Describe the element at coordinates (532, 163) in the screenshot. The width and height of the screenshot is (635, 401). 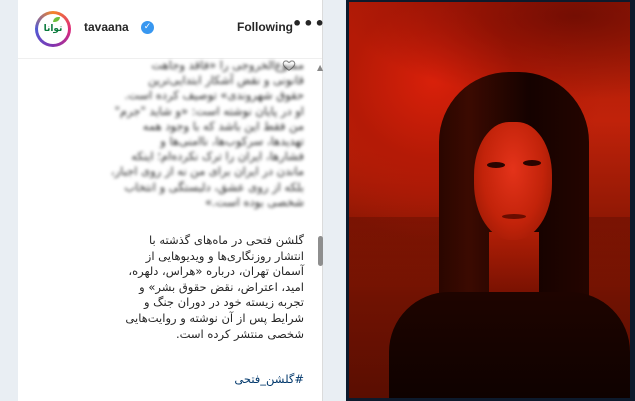
I see `photo-right-eye` at that location.